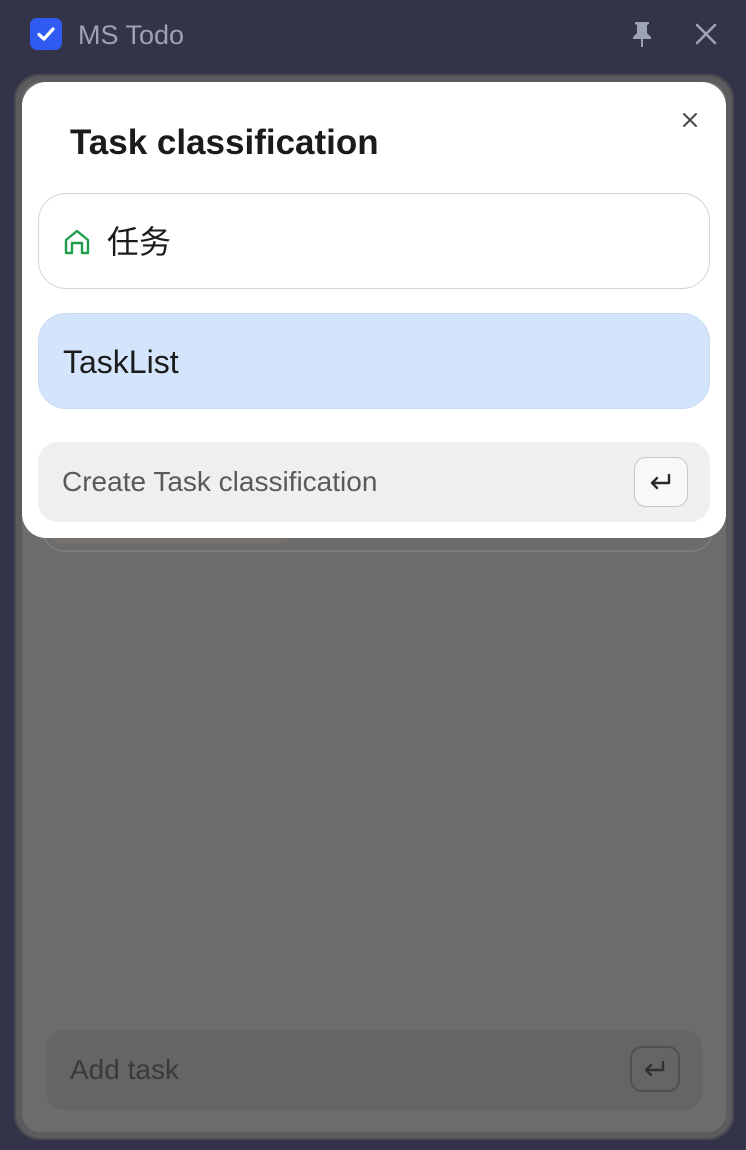 Image resolution: width=746 pixels, height=1150 pixels. What do you see at coordinates (374, 241) in the screenshot?
I see `classification-option: 任务` at bounding box center [374, 241].